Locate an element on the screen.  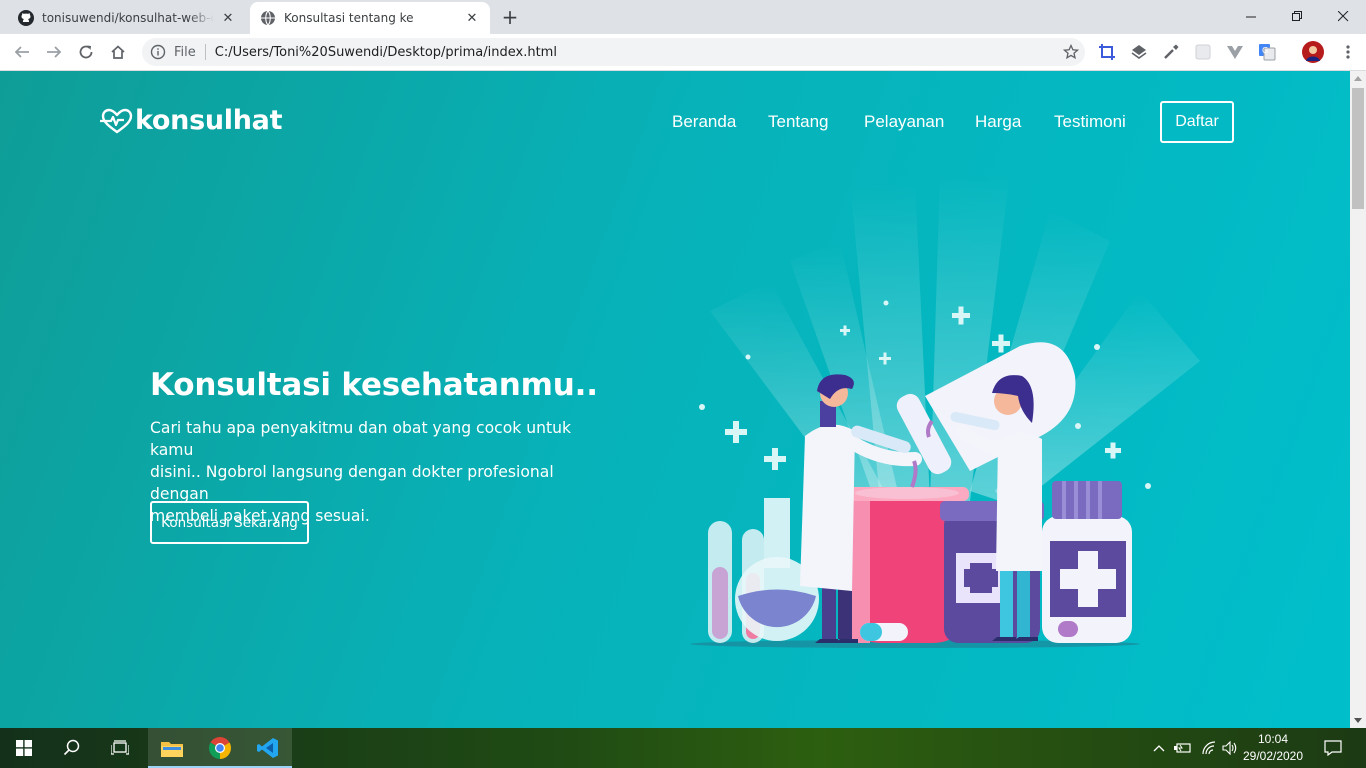
action-center-button is located at coordinates (1333, 748).